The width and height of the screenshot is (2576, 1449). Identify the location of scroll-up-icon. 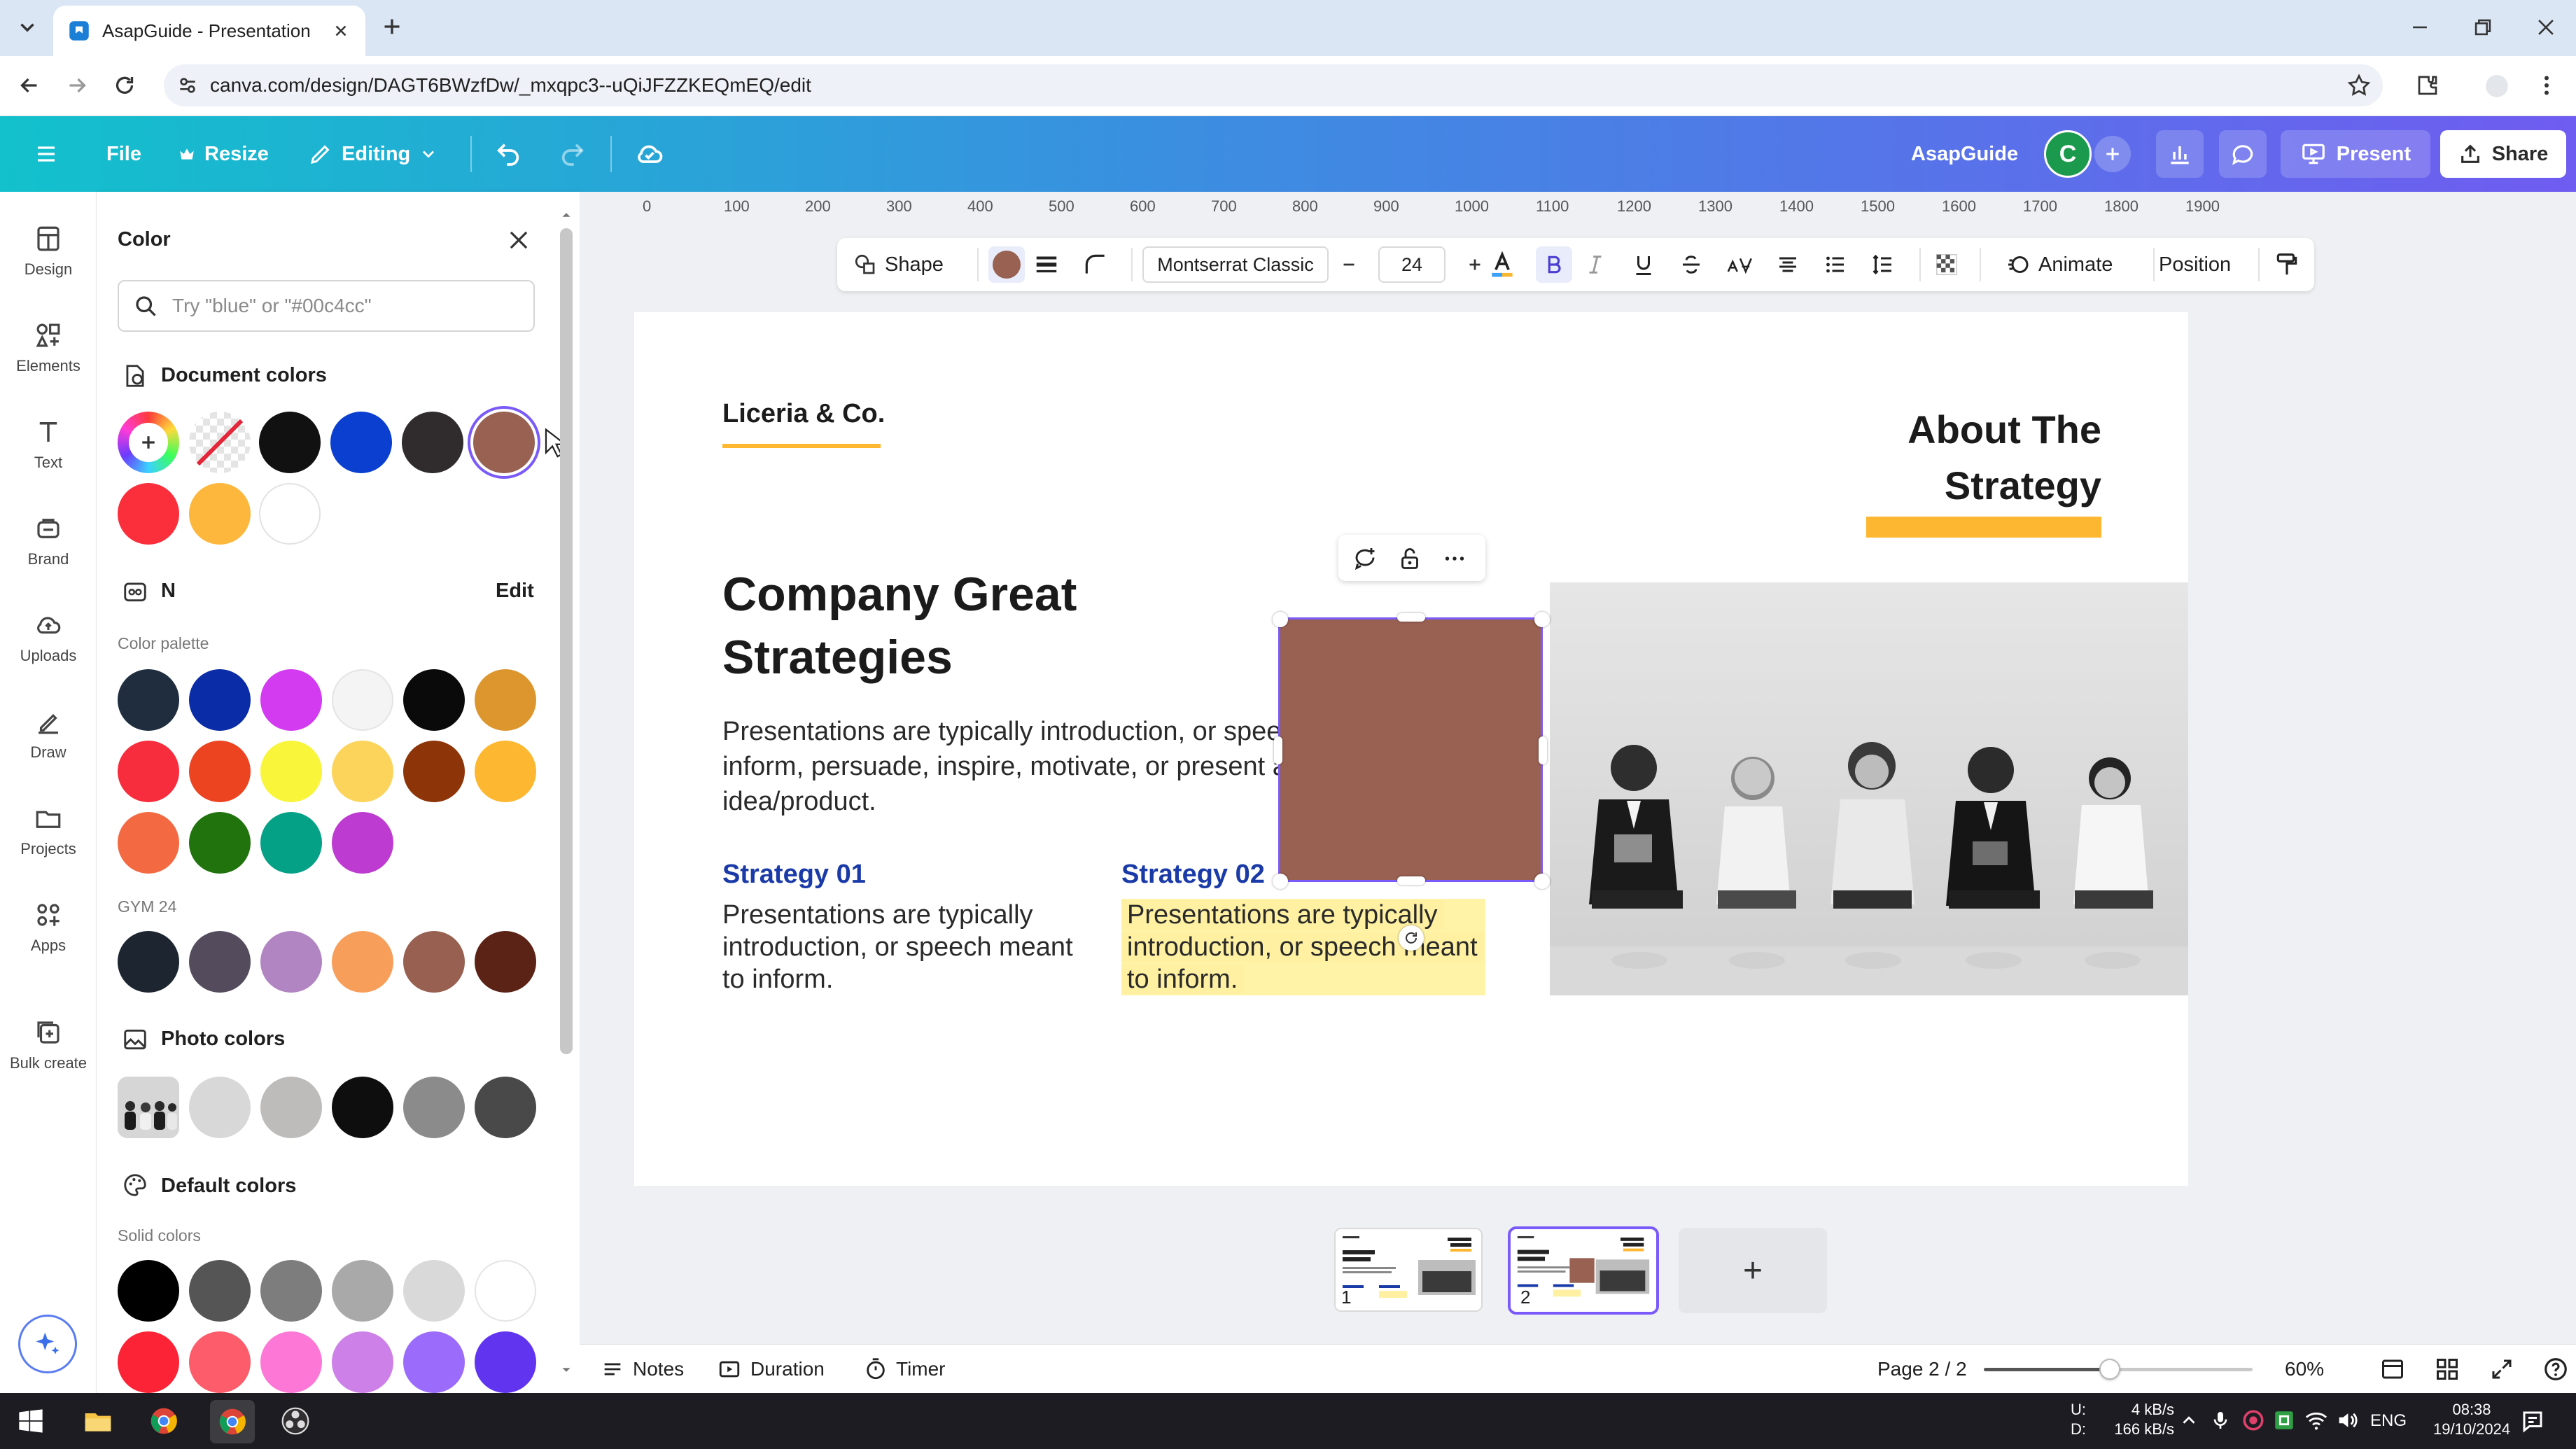
(566, 215).